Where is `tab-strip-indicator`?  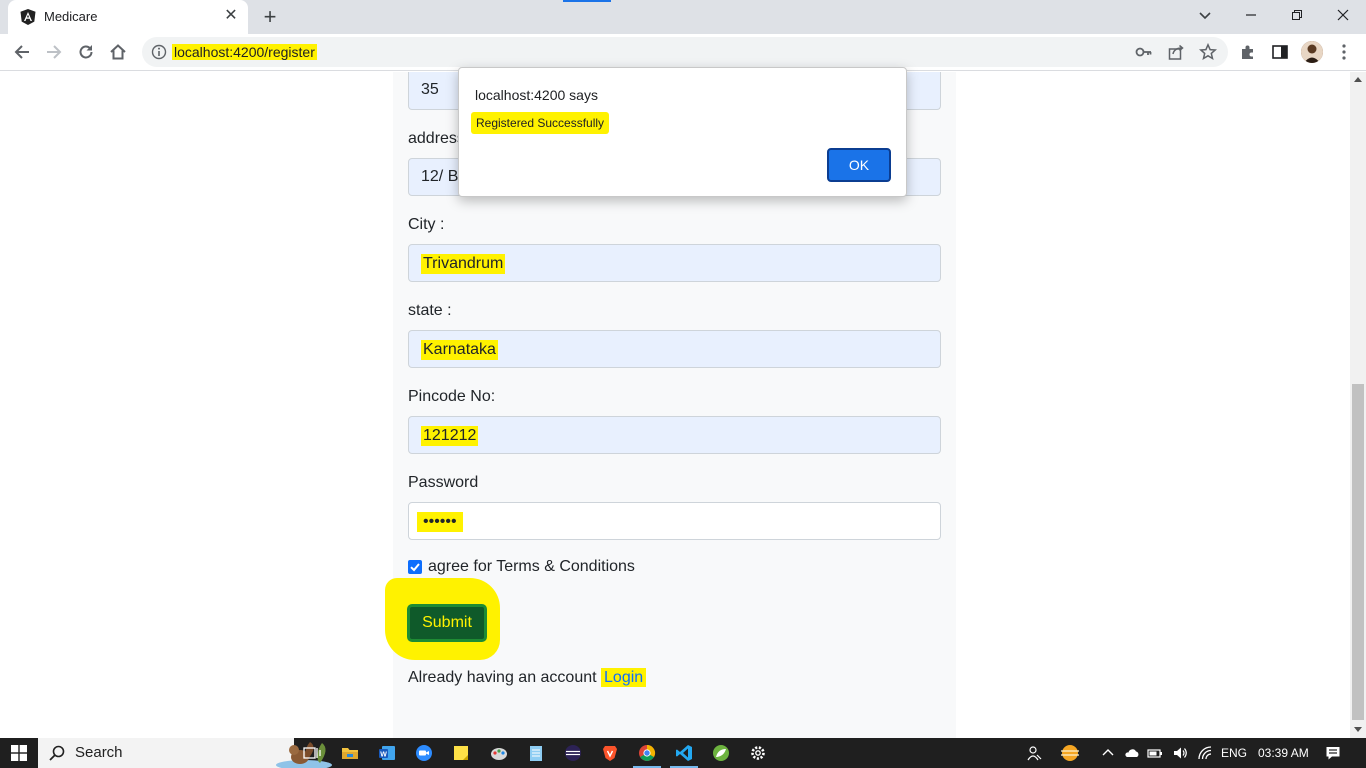
tab-strip-indicator is located at coordinates (587, 1).